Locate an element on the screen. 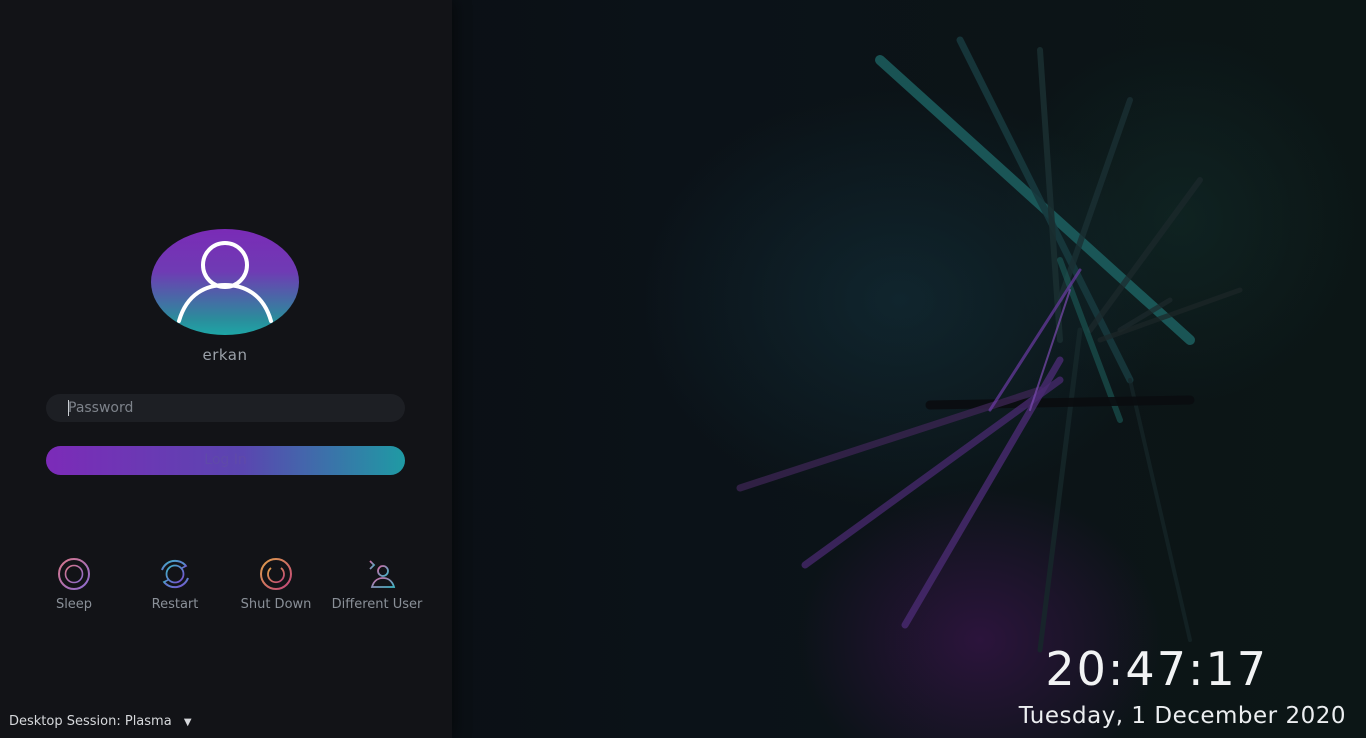  sleep-icon is located at coordinates (74, 574).